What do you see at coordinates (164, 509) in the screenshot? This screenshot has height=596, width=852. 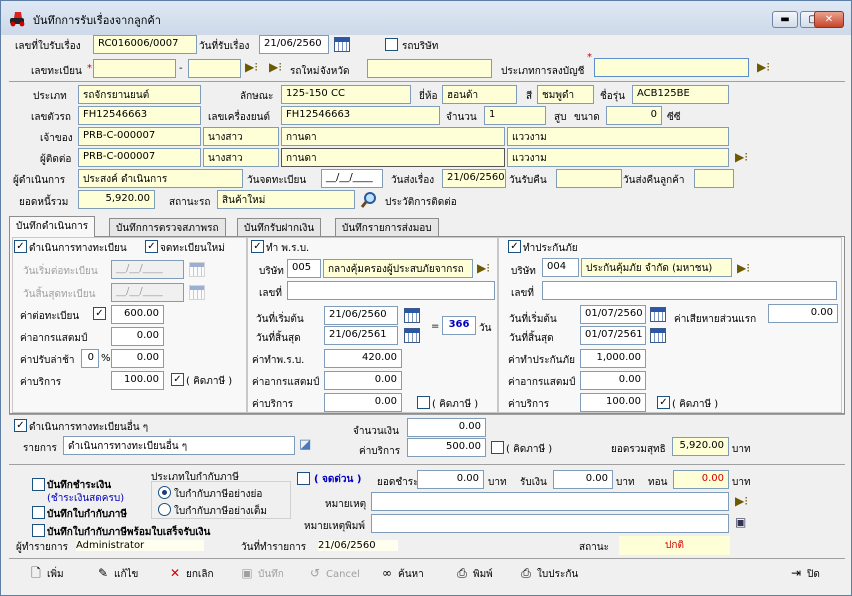 I see `tax-full-radio` at bounding box center [164, 509].